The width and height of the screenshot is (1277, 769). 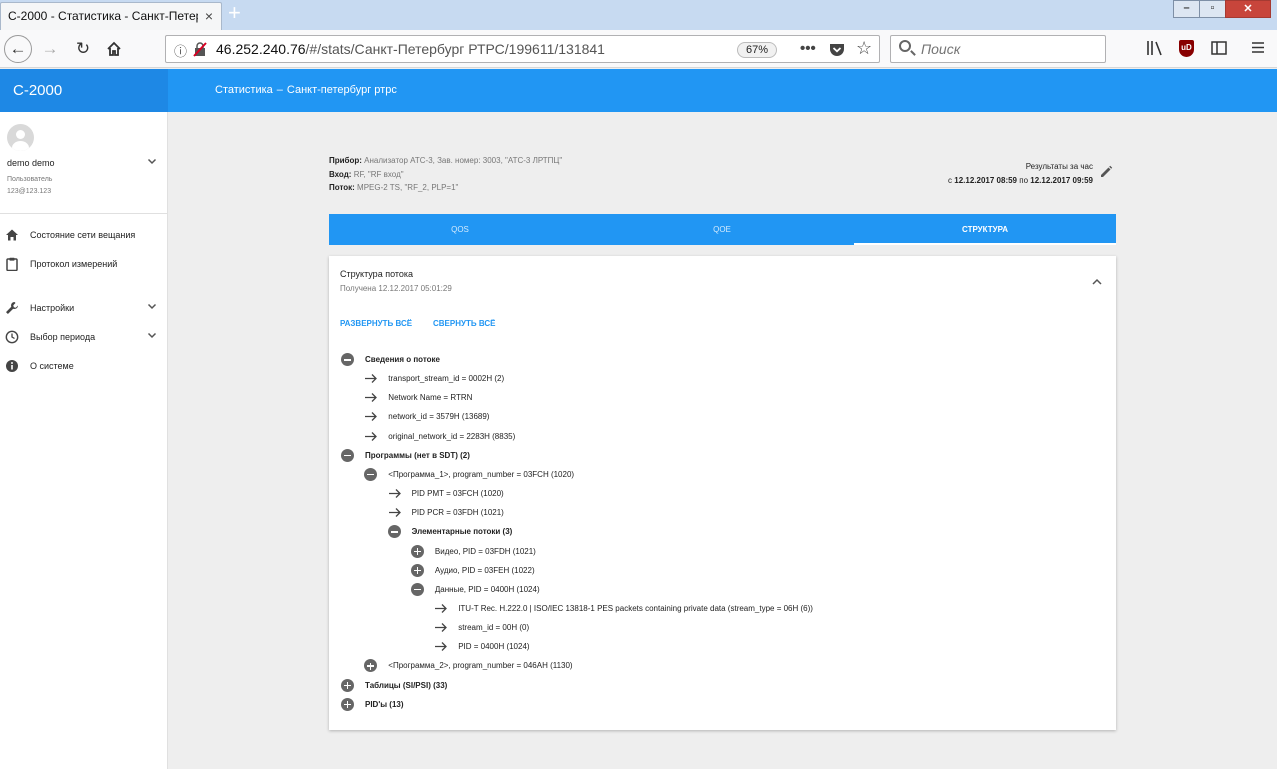 I want to click on sidebar-item-label: Настройки, so click(x=52, y=308).